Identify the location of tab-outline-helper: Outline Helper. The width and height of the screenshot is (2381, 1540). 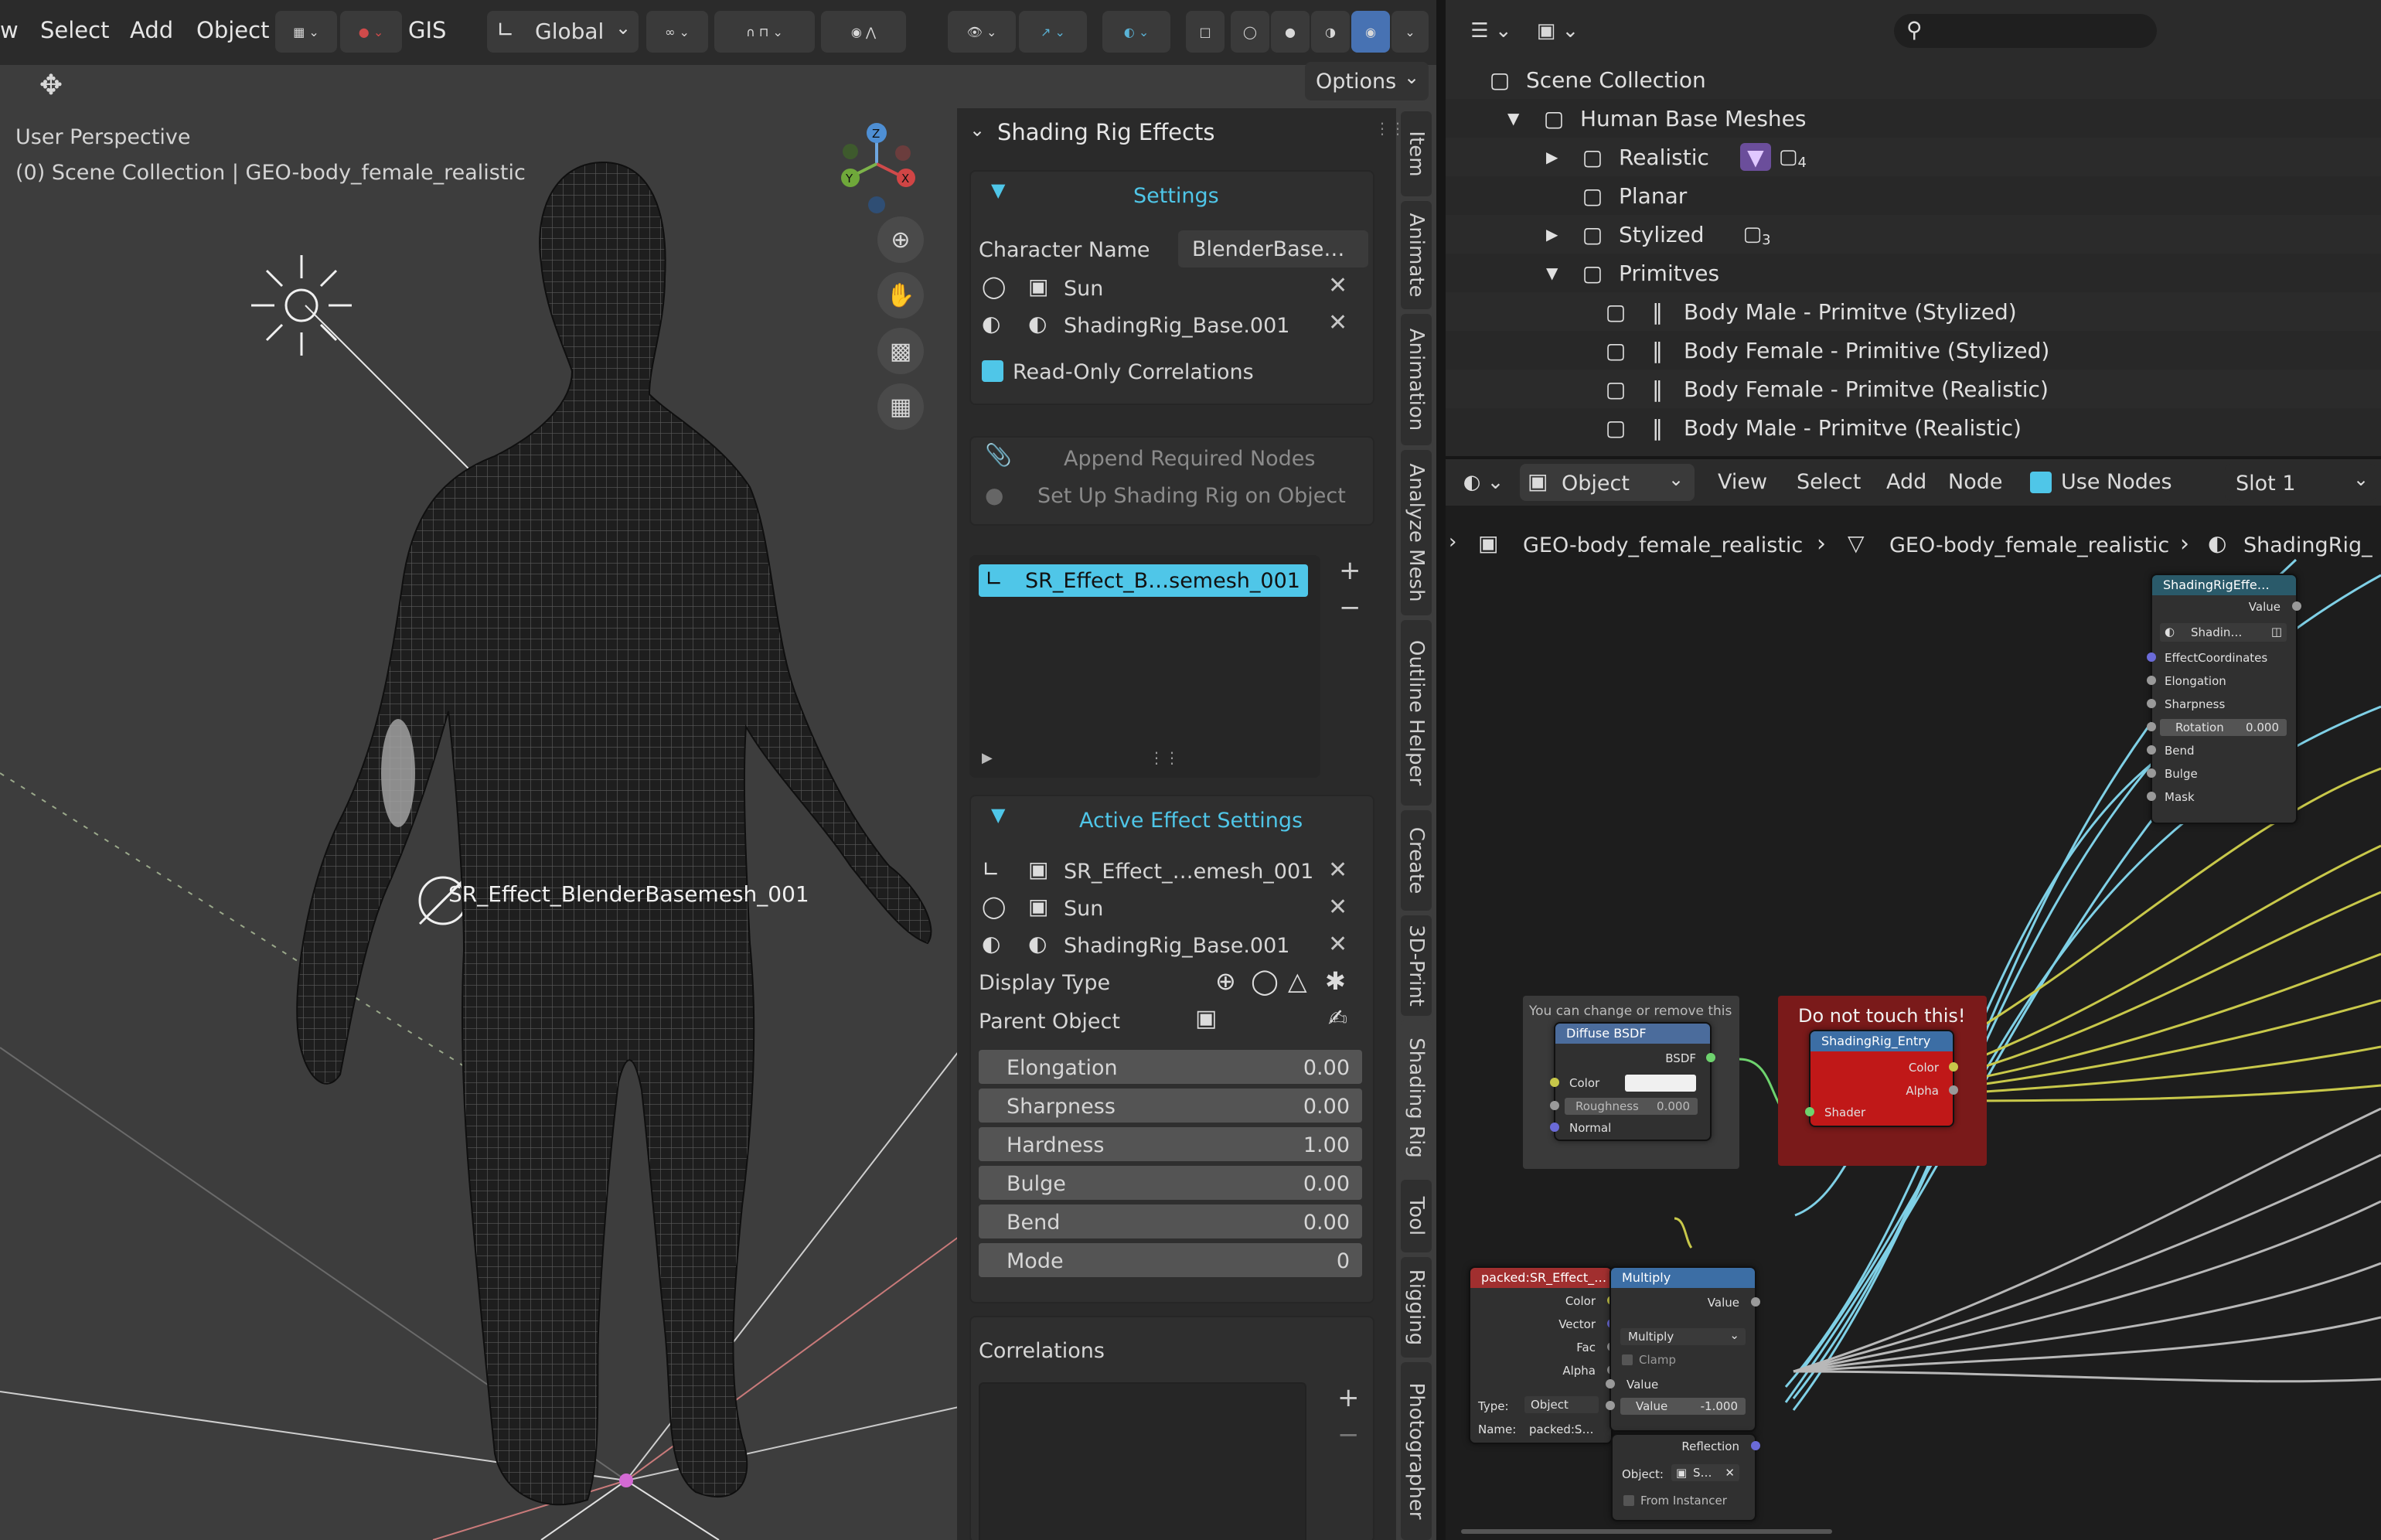
(1416, 713).